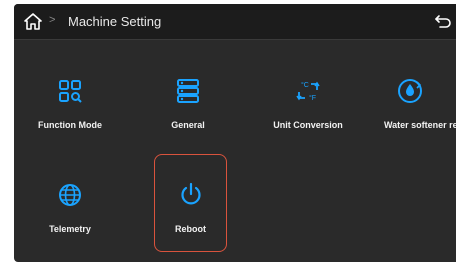 This screenshot has height=266, width=456. Describe the element at coordinates (308, 91) in the screenshot. I see `unit-conversion-icon: °C °F` at that location.